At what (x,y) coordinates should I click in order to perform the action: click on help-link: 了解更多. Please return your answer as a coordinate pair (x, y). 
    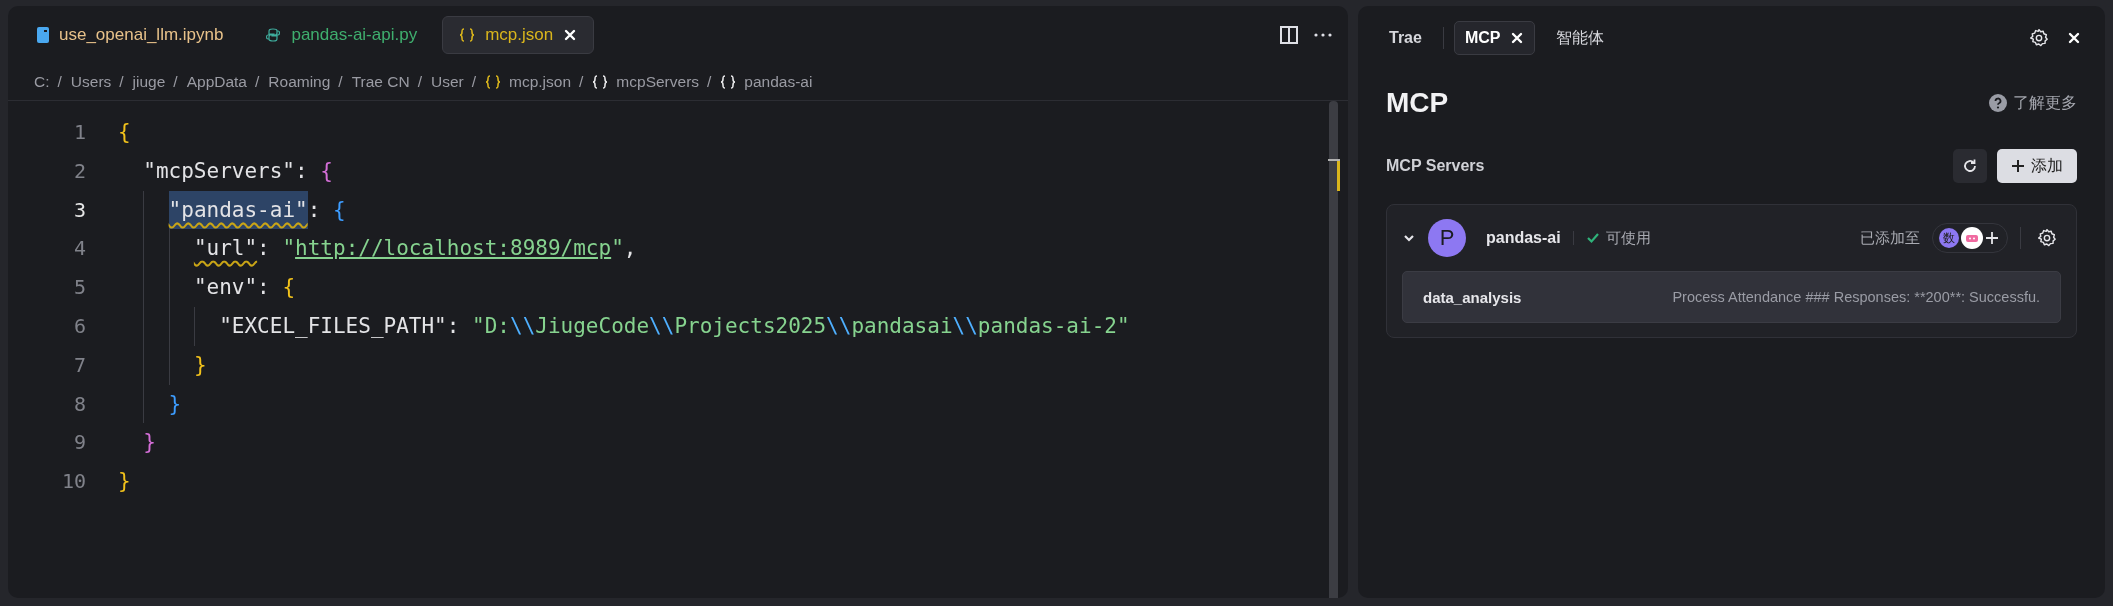
    Looking at the image, I should click on (2033, 103).